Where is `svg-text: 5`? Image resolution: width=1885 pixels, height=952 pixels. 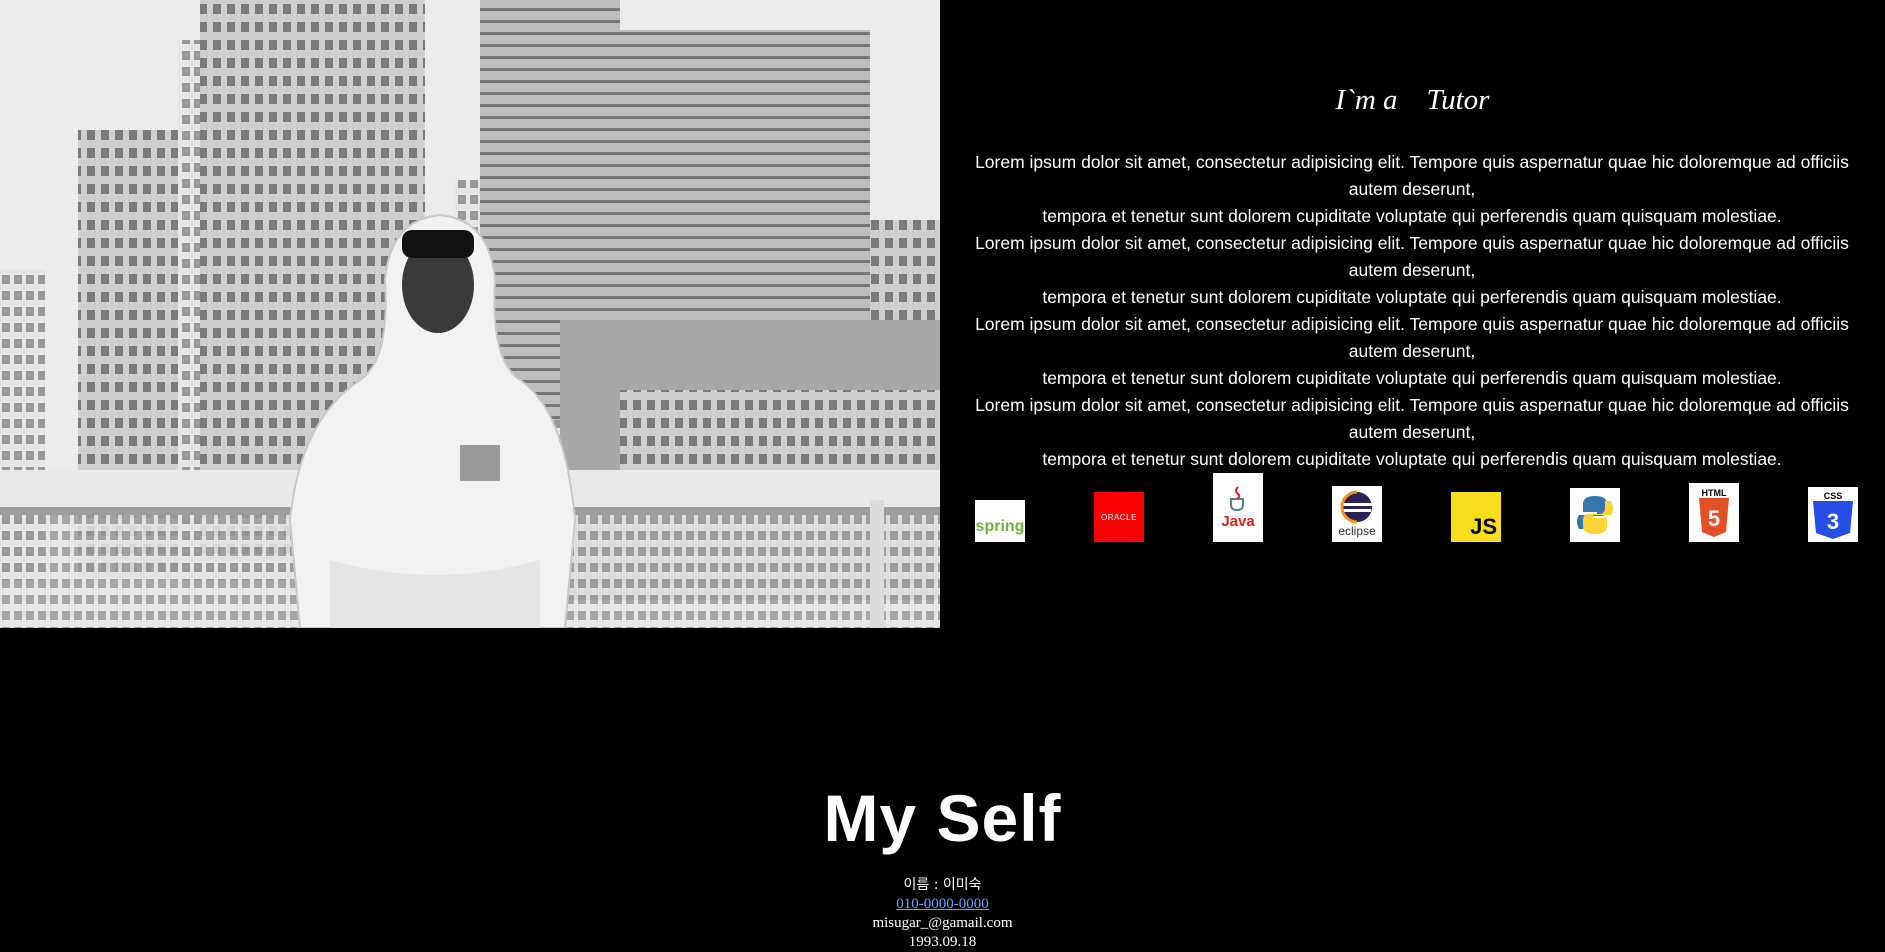 svg-text: 5 is located at coordinates (1714, 518).